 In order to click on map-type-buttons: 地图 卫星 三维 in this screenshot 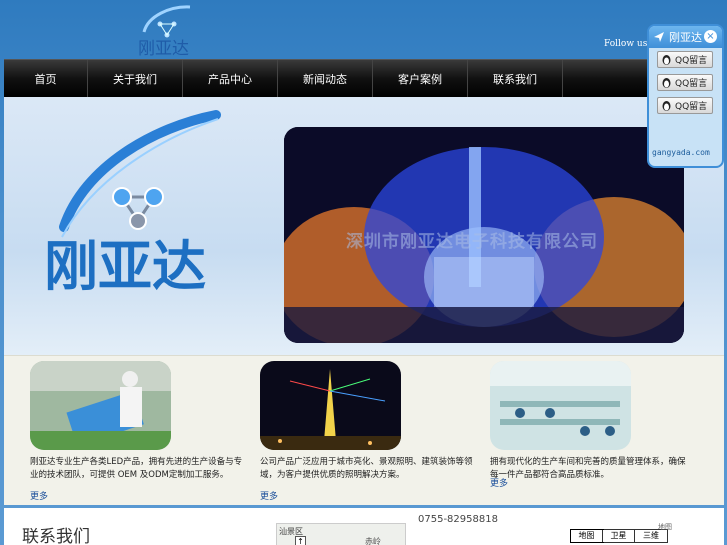, I will do `click(619, 536)`.